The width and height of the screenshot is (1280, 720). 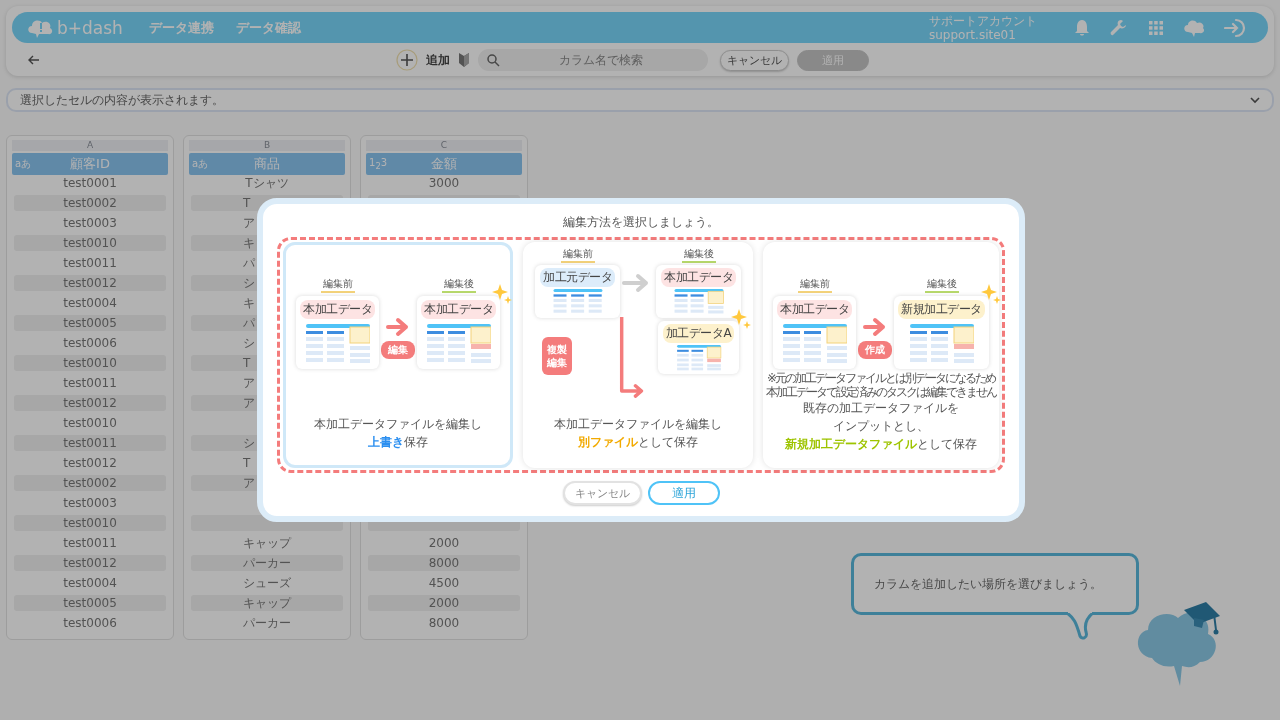 I want to click on column-name: 顧客ID, so click(x=90, y=164).